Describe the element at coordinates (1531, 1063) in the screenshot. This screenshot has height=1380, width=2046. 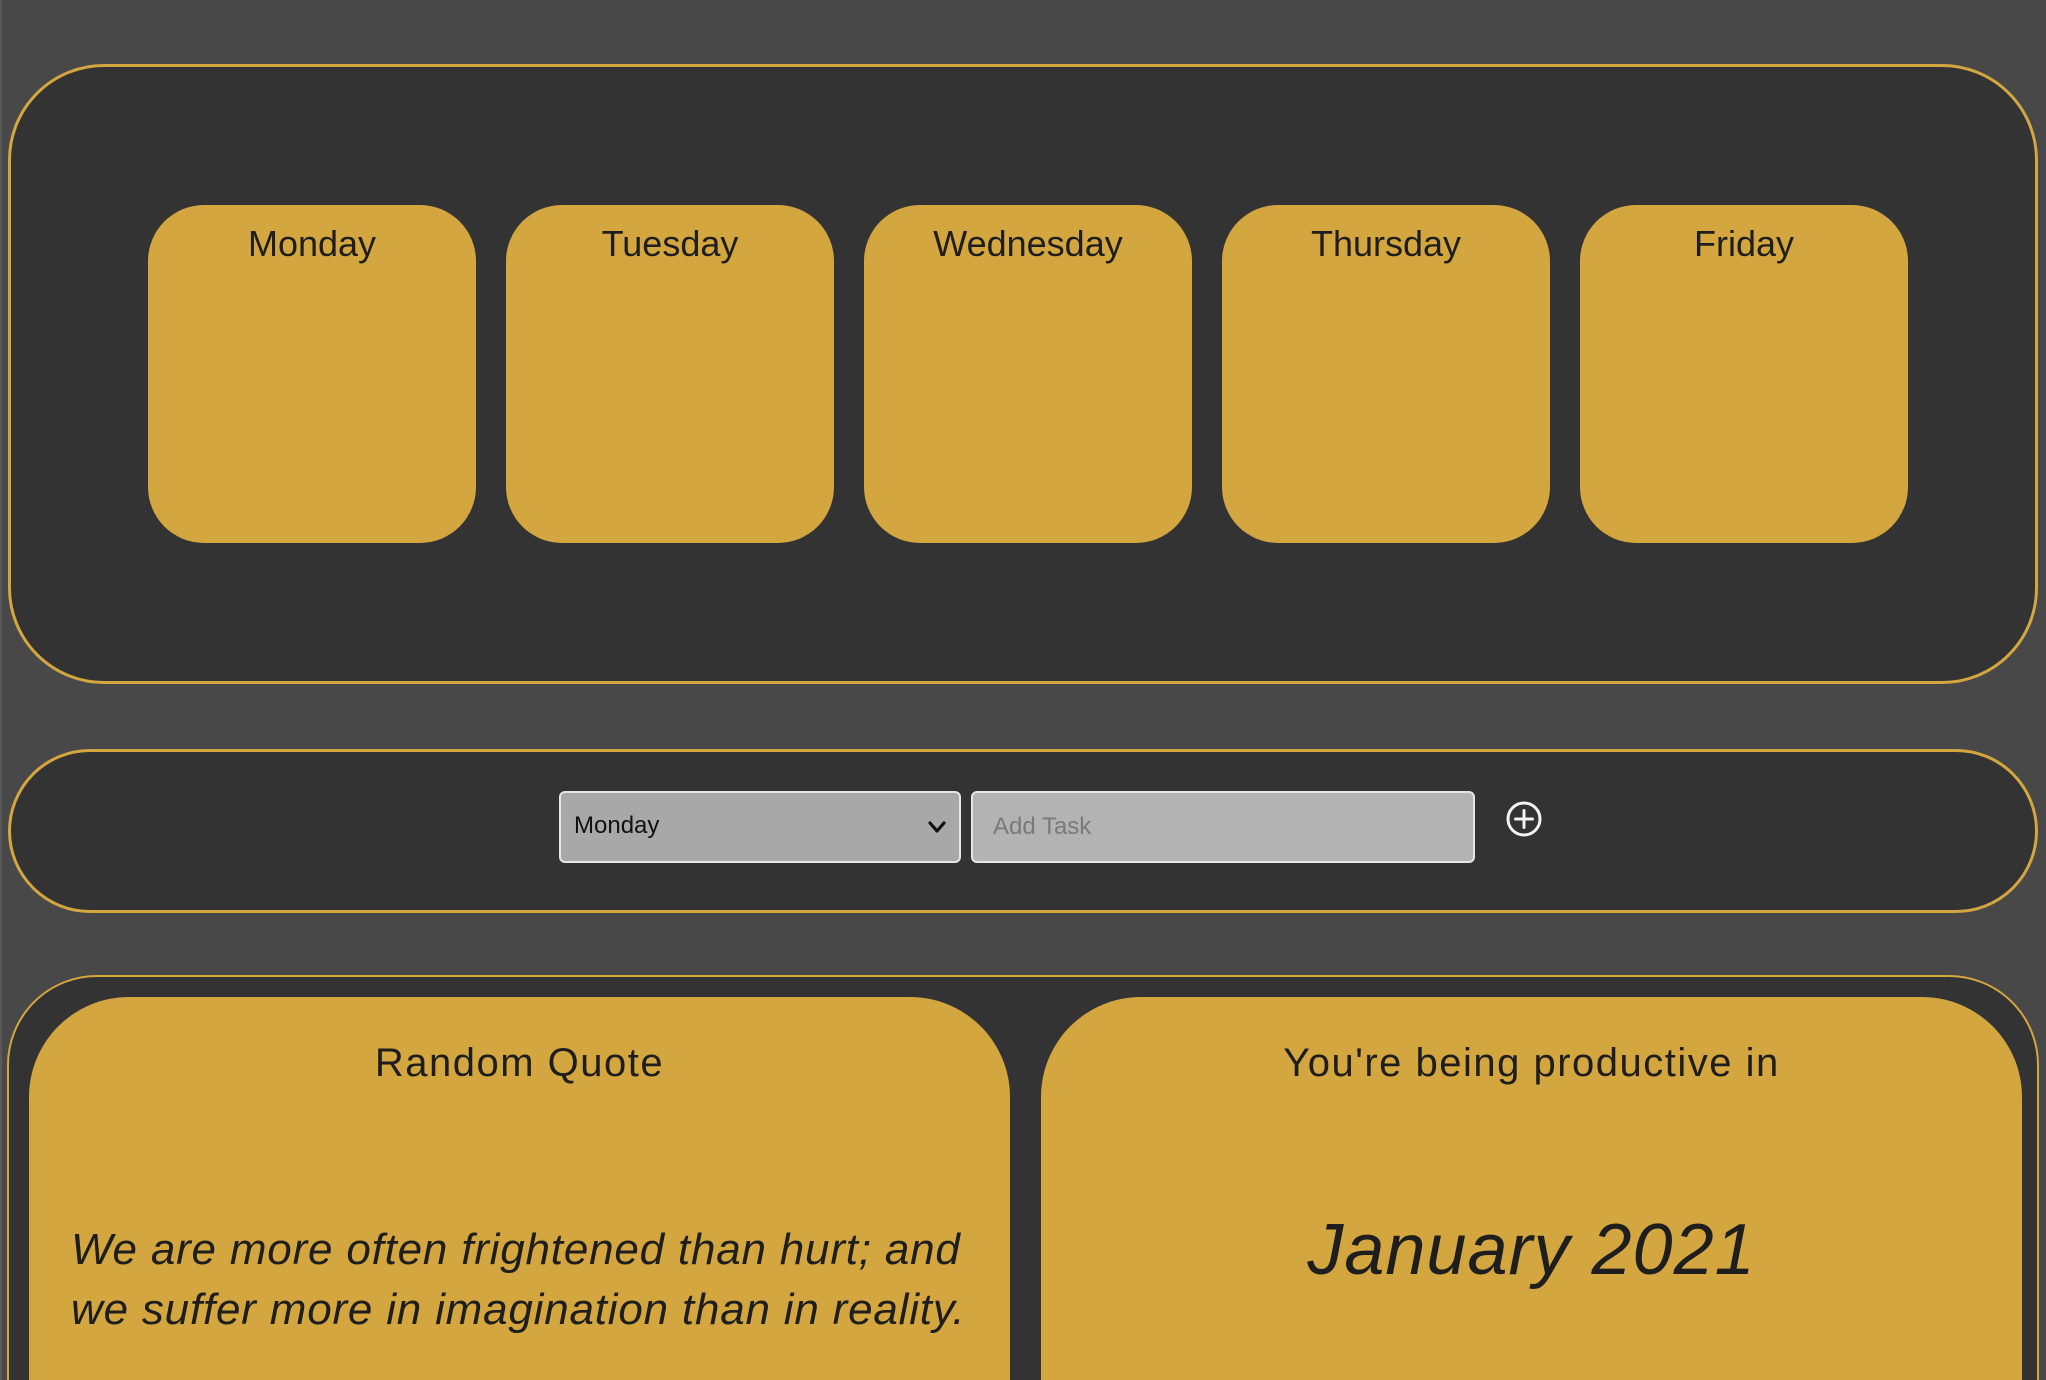
I see `date-card-heading: You're being productive in` at that location.